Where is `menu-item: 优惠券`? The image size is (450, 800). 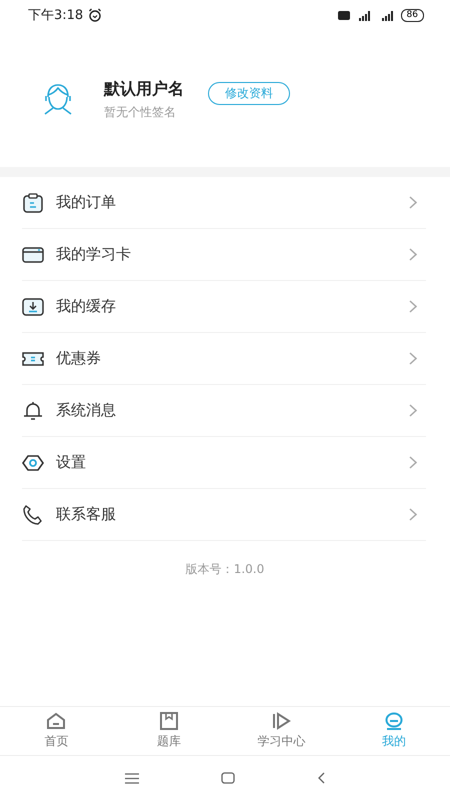 menu-item: 优惠券 is located at coordinates (224, 359).